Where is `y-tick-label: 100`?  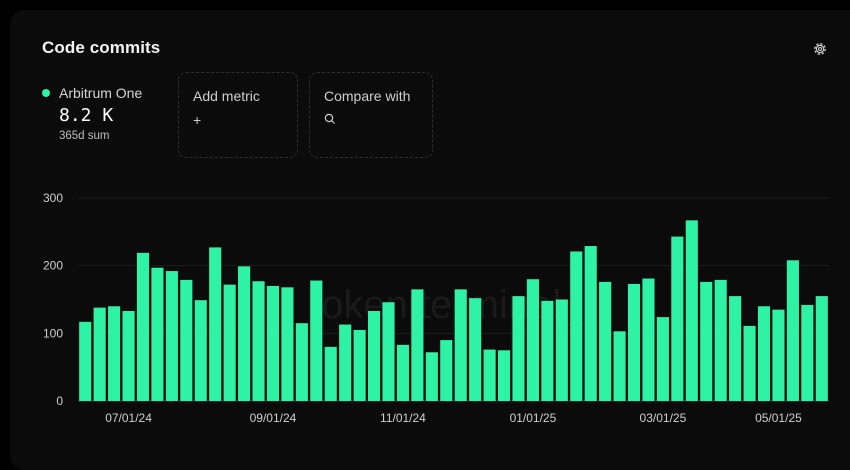 y-tick-label: 100 is located at coordinates (53, 333).